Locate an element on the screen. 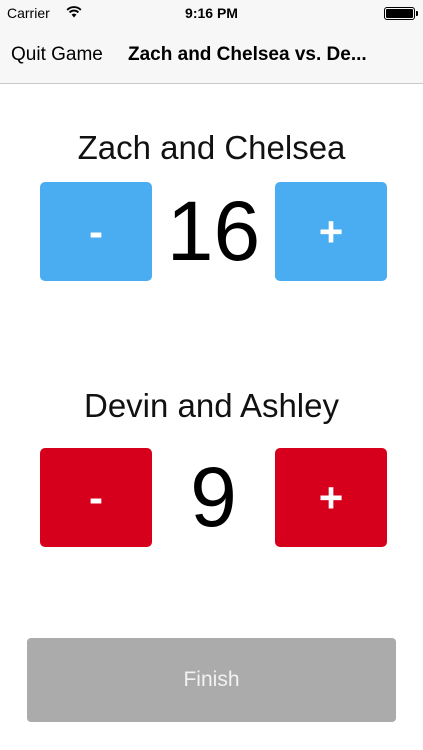 This screenshot has width=423, height=750. team-2-increment-button: + is located at coordinates (331, 497).